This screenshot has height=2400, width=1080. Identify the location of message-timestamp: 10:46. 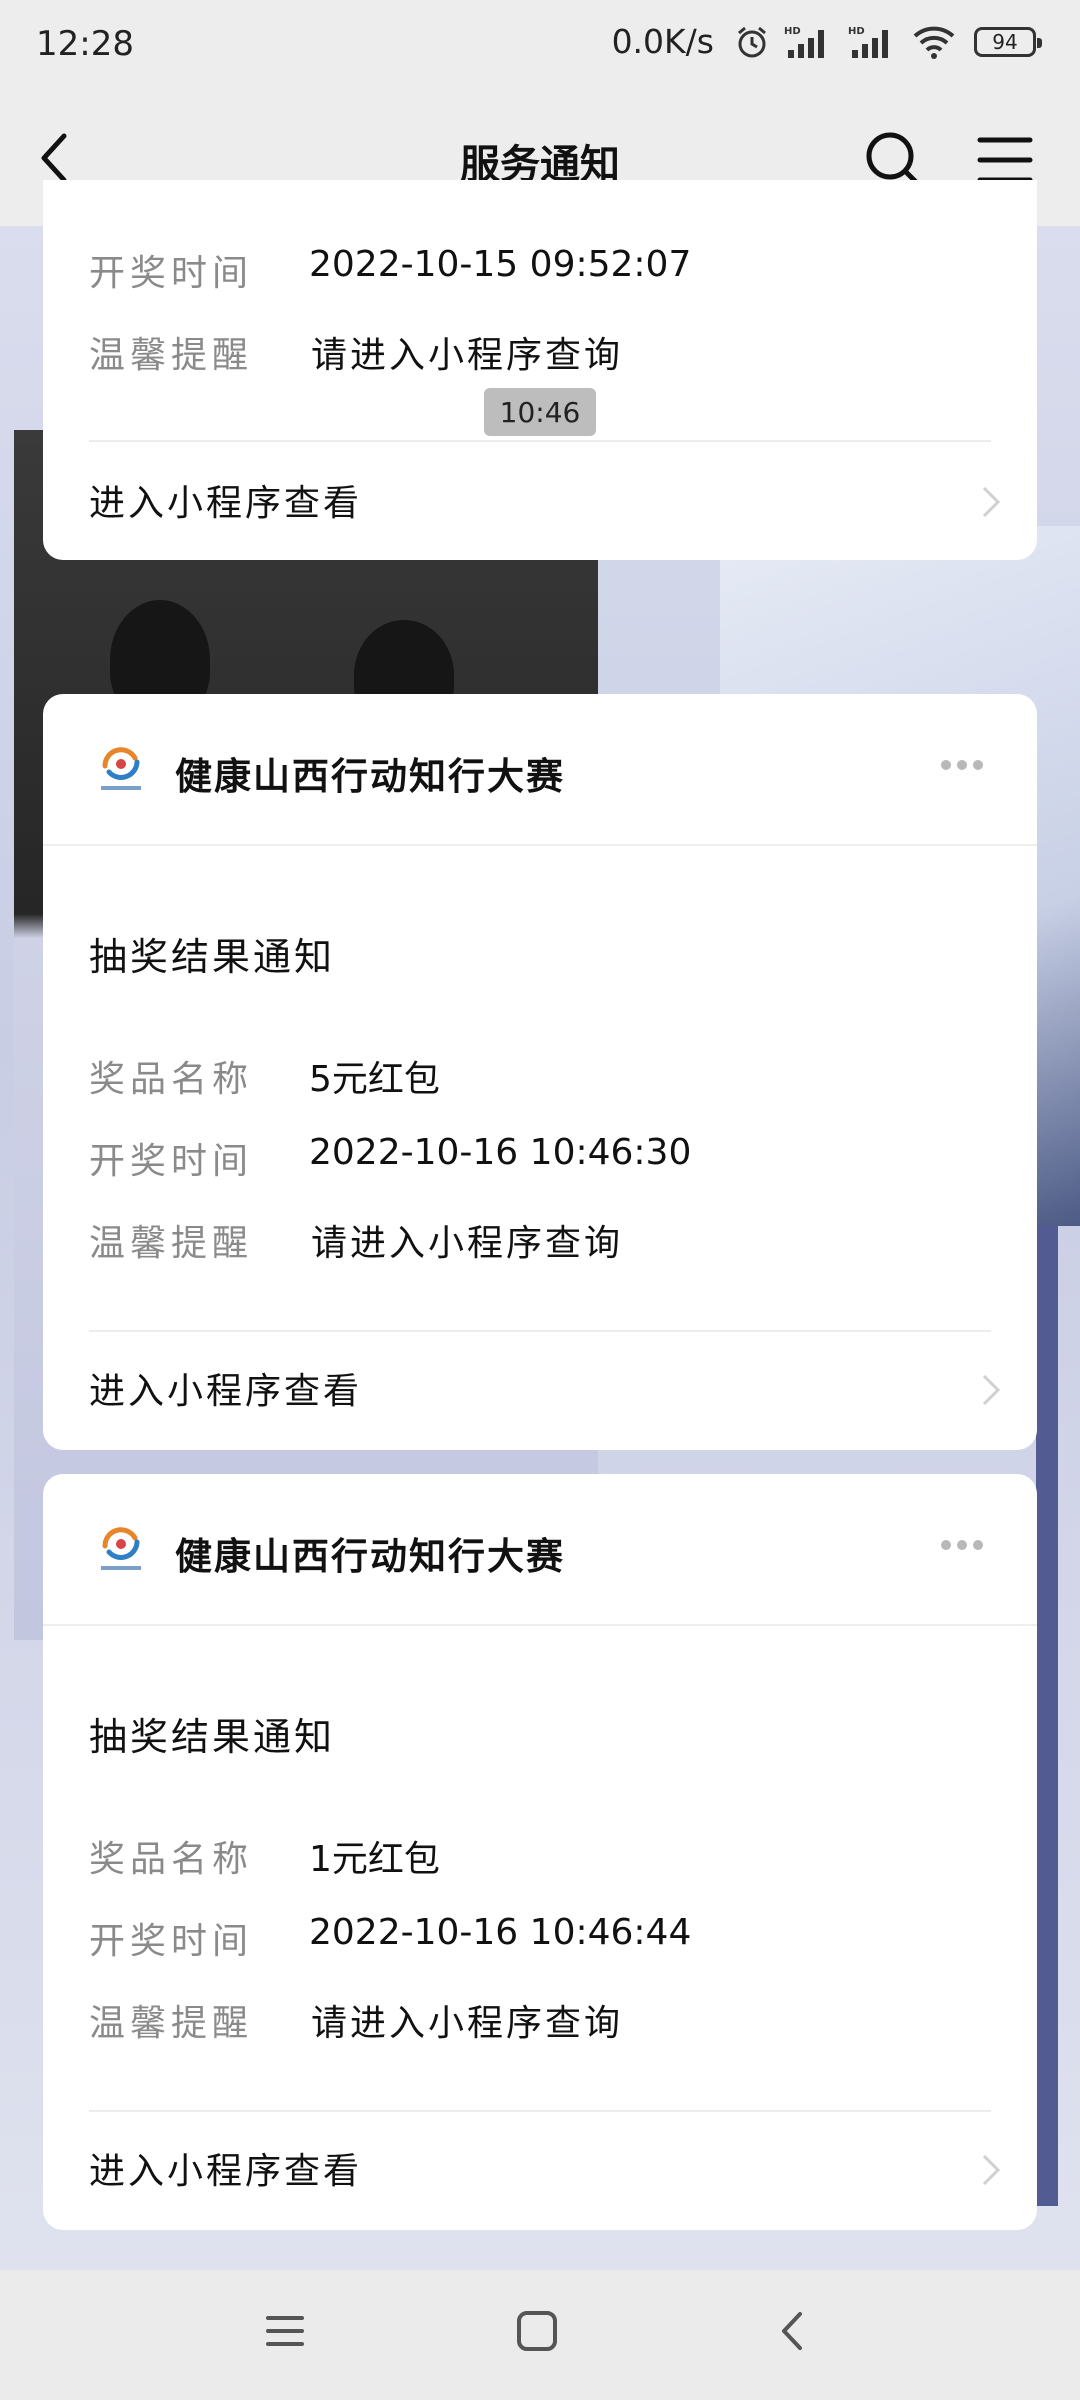
(540, 412).